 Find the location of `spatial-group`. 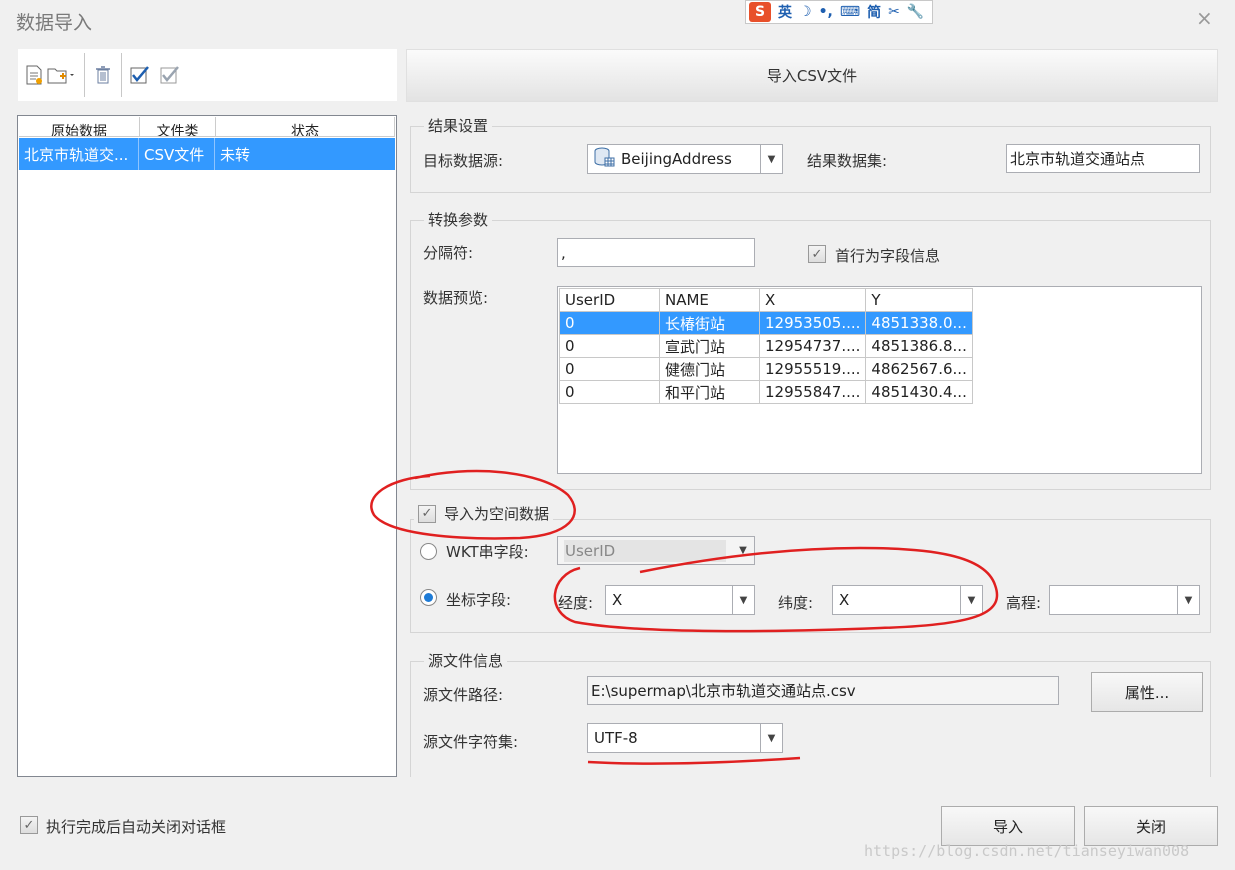

spatial-group is located at coordinates (810, 576).